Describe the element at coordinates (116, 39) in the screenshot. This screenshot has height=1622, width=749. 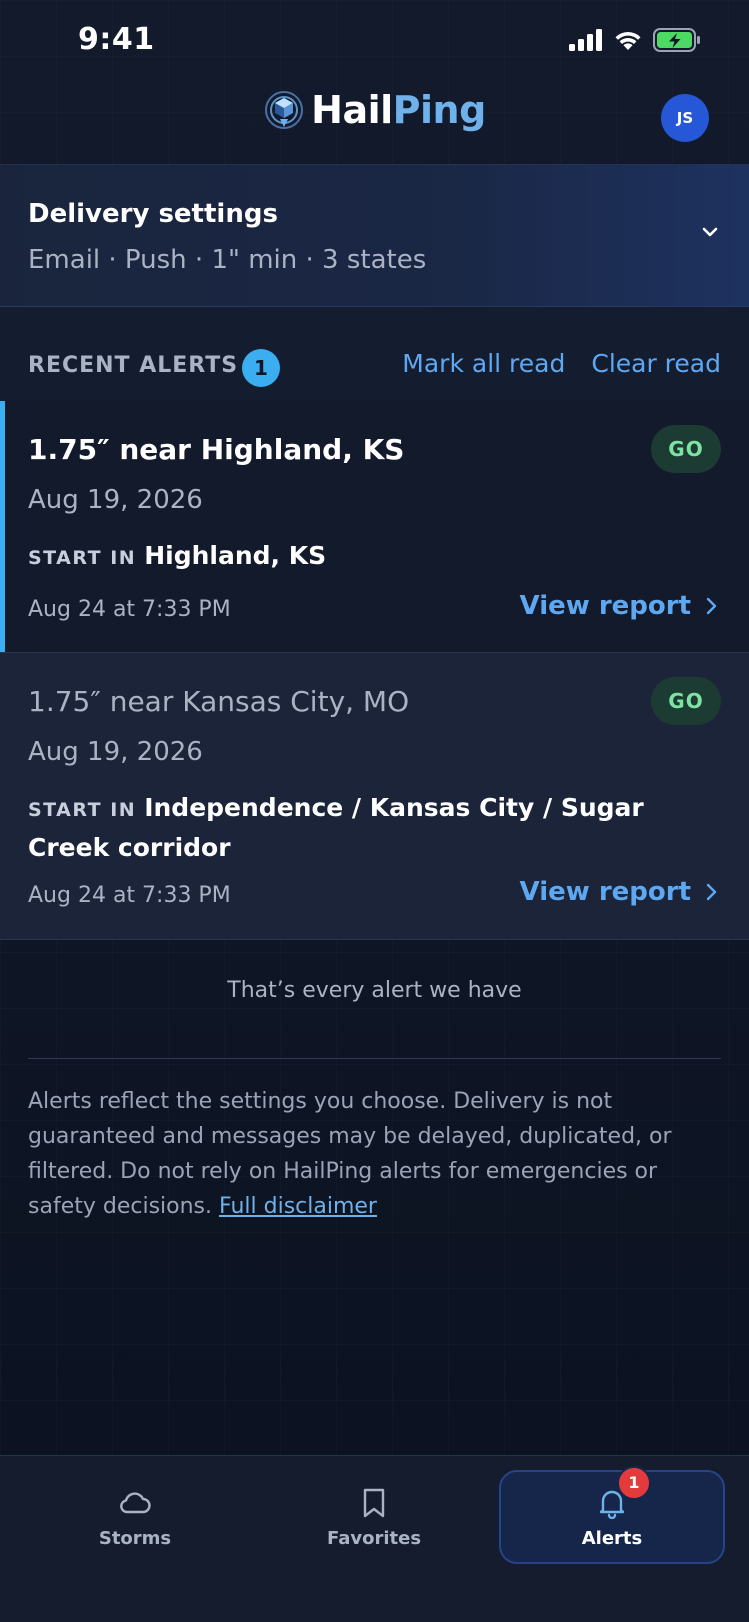
I see `status-time: 9:41` at that location.